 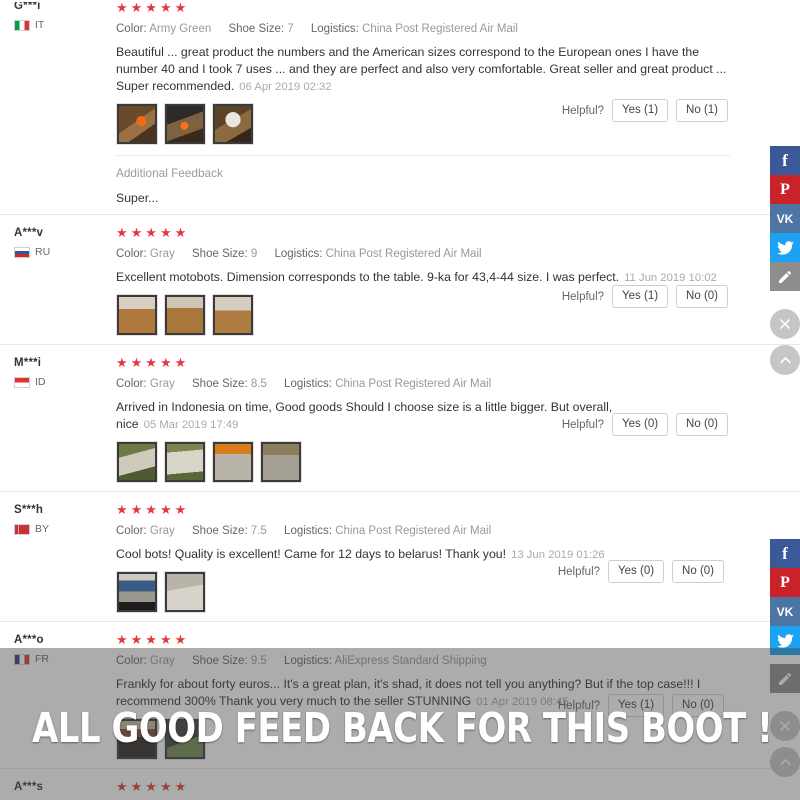 What do you see at coordinates (22, 252) in the screenshot?
I see `flag-ru-icon` at bounding box center [22, 252].